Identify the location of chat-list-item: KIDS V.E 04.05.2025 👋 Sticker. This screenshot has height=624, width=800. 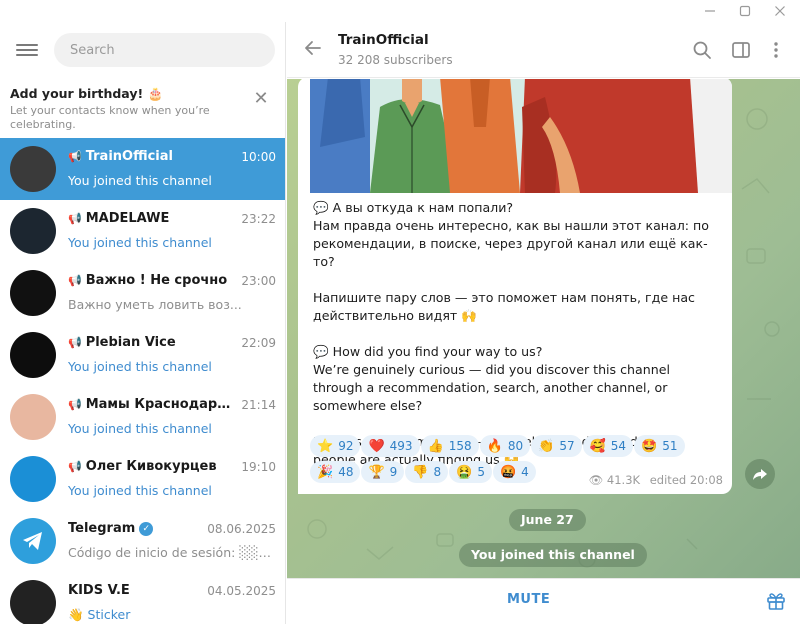
(142, 598).